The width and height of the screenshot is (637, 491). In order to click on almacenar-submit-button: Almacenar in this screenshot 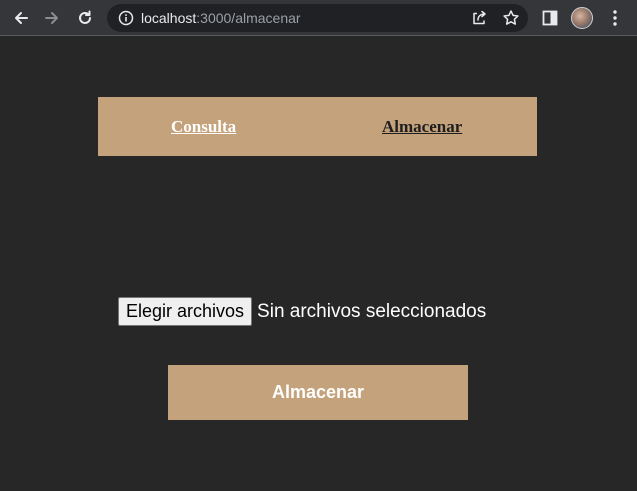, I will do `click(318, 392)`.